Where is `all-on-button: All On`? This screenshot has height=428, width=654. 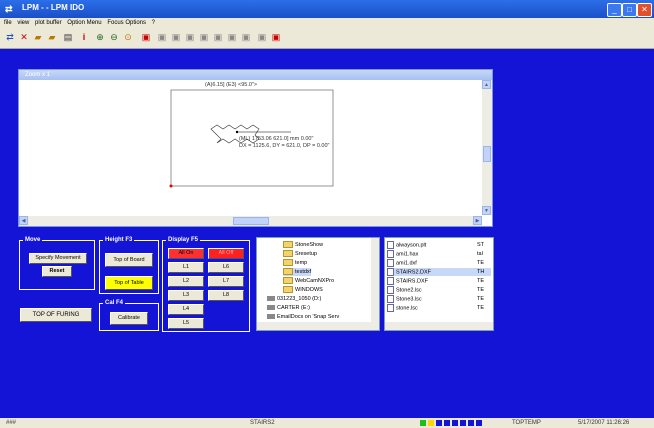
all-on-button: All On is located at coordinates (186, 253).